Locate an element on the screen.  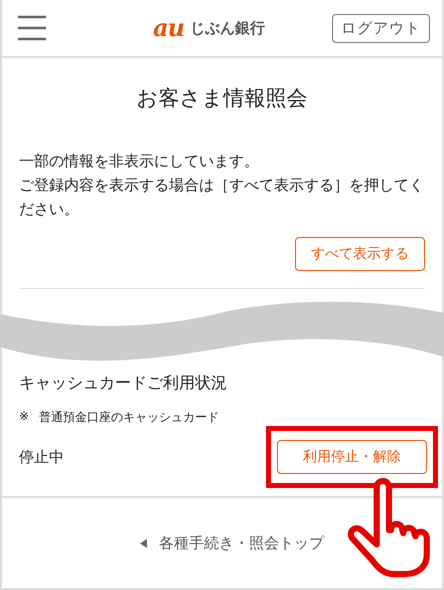
show-all-button: すべて表示する is located at coordinates (360, 254).